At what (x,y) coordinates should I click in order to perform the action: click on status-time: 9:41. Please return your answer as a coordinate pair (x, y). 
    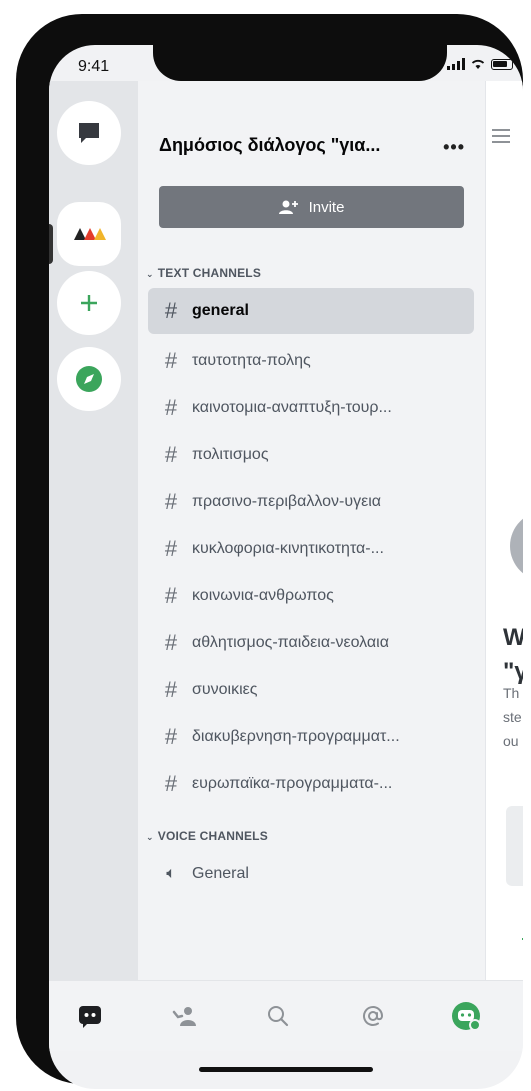
    Looking at the image, I should click on (94, 66).